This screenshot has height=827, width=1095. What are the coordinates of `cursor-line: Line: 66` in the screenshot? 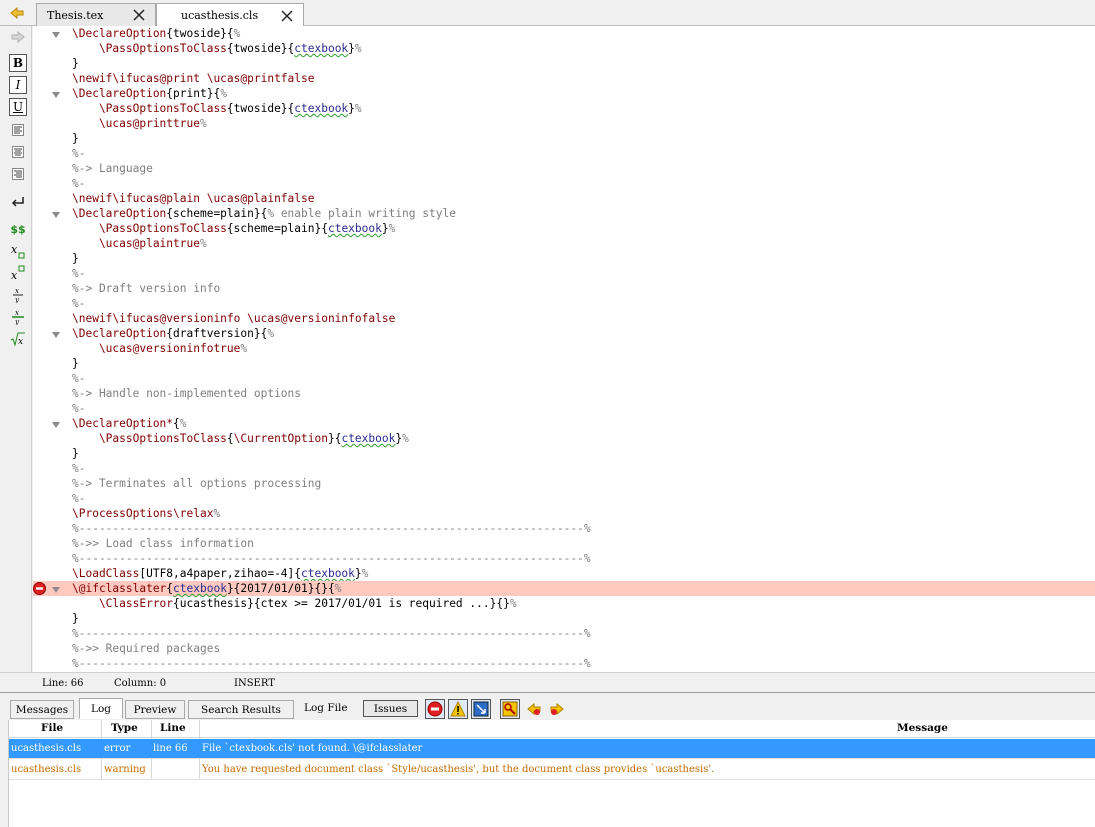 It's located at (63, 683).